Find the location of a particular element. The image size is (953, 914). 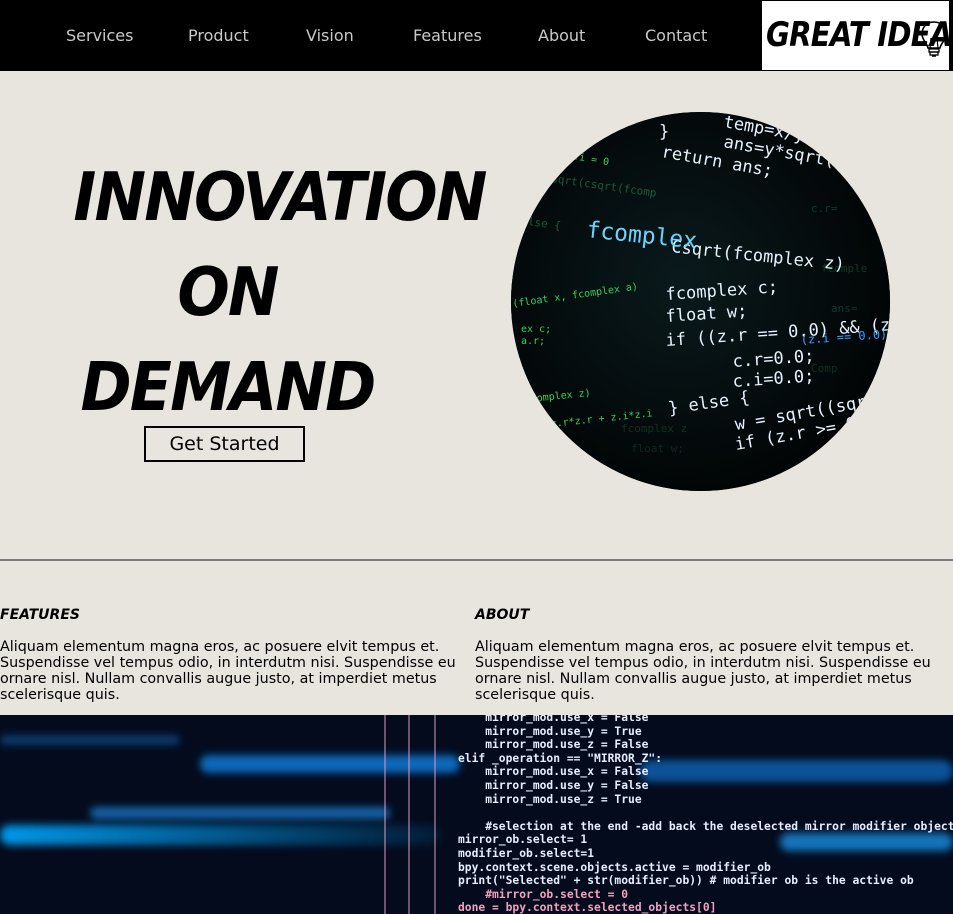

hero-title-line: ON is located at coordinates (228, 292).